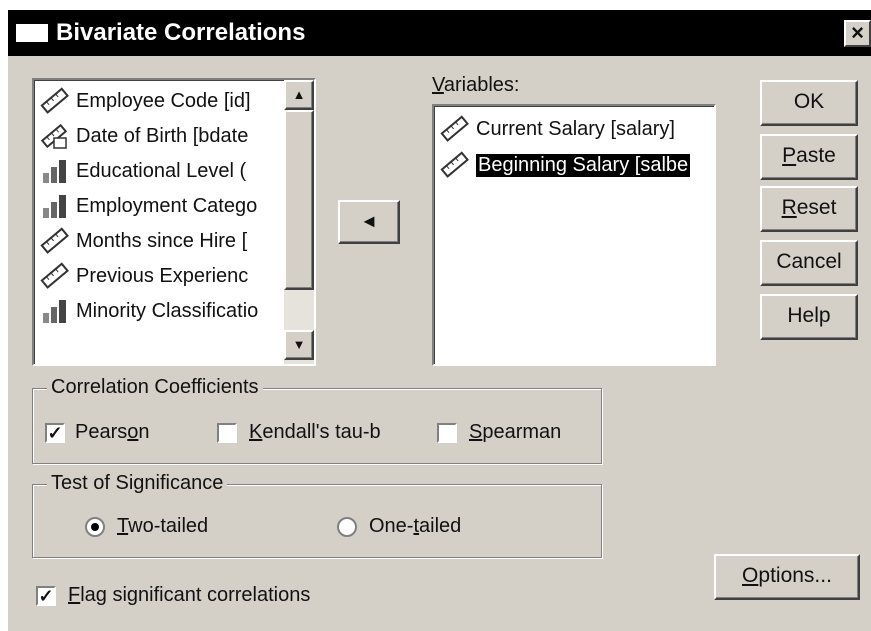  Describe the element at coordinates (181, 32) in the screenshot. I see `window-title: Bivariate Correlations` at that location.